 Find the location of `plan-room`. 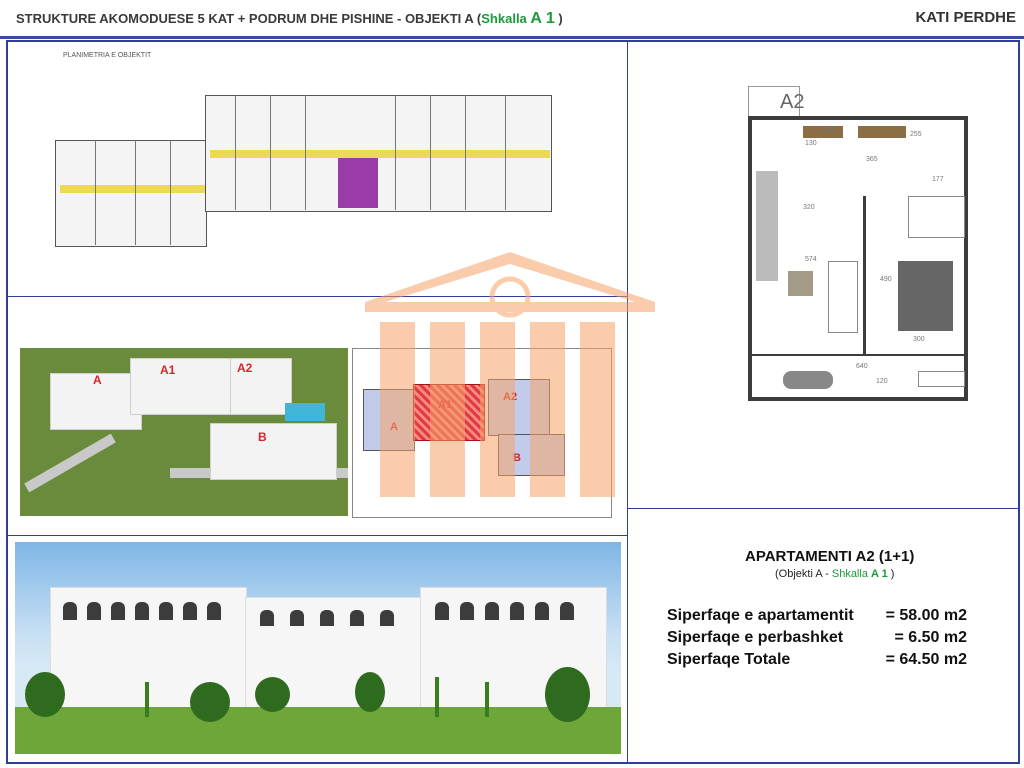

plan-room is located at coordinates (131, 193).